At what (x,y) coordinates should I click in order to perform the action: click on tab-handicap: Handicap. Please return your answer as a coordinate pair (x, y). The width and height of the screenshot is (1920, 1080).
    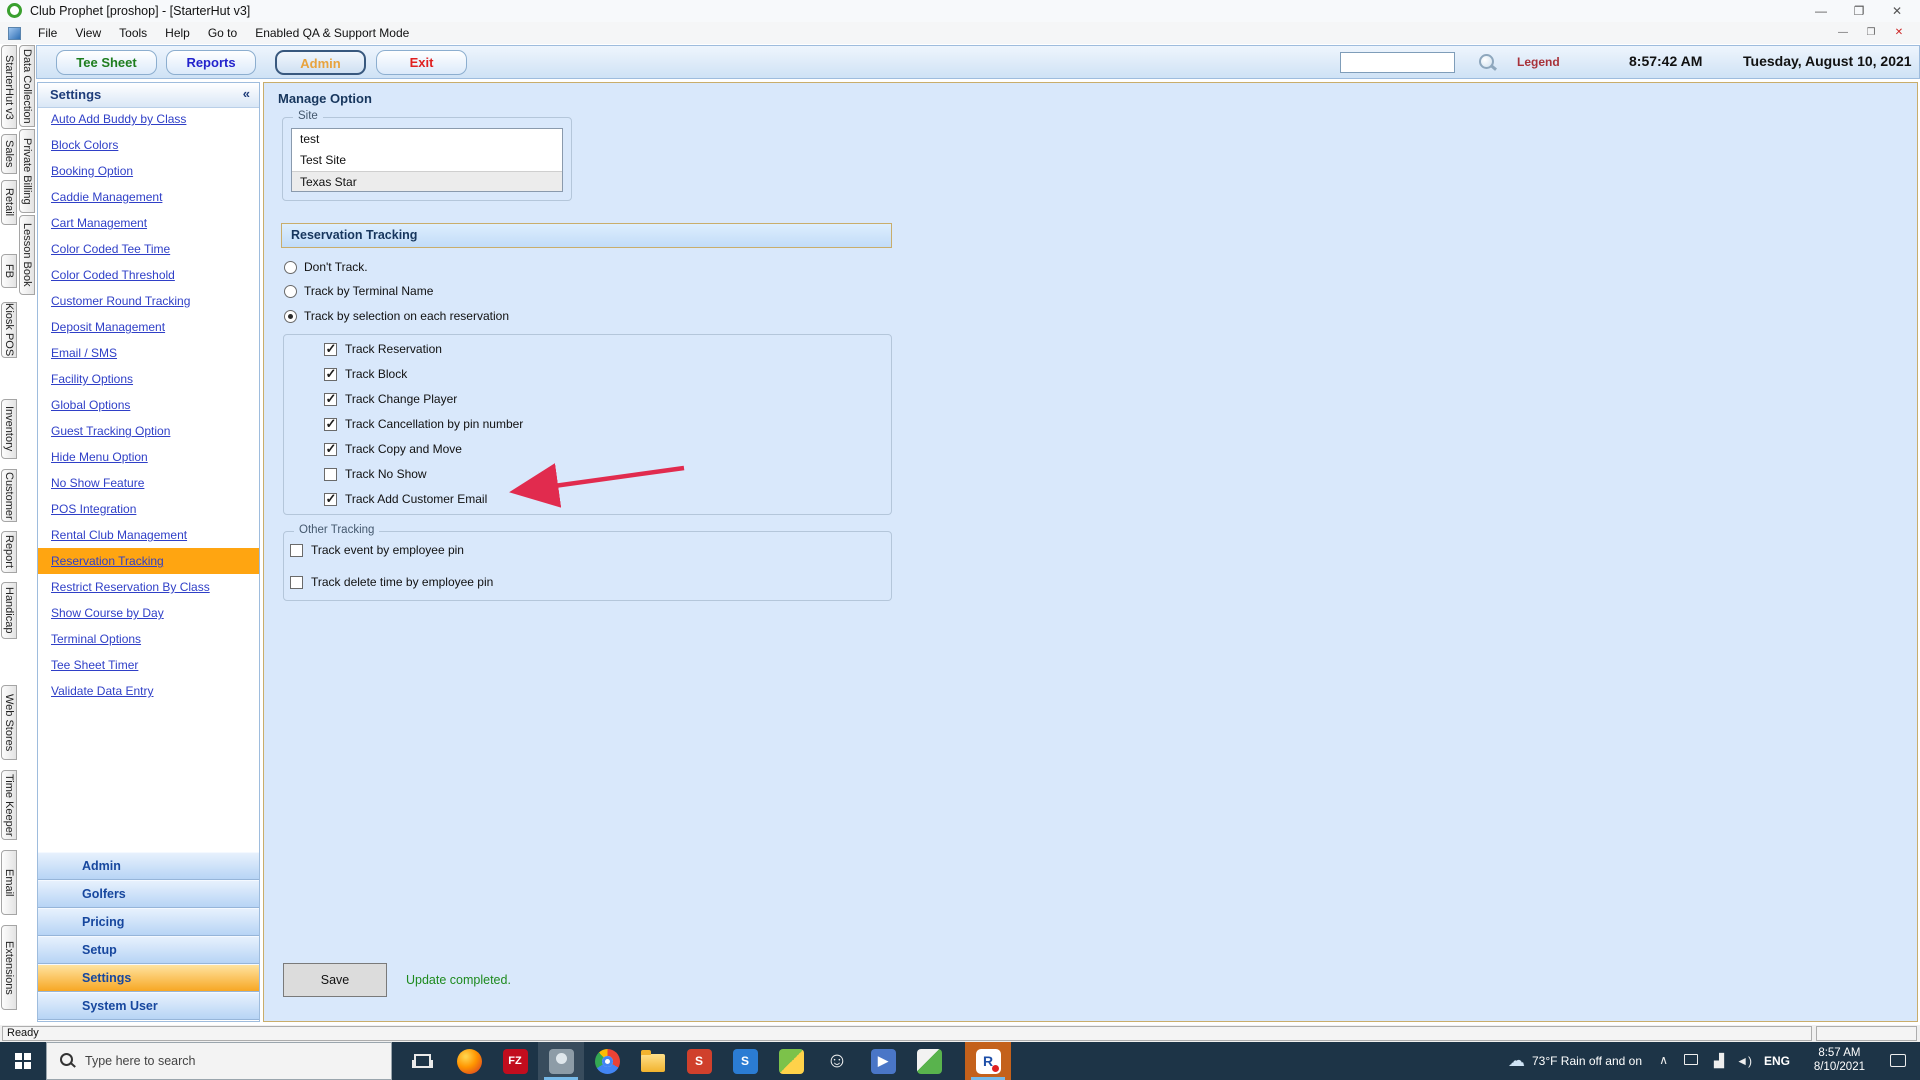
    Looking at the image, I should click on (9, 610).